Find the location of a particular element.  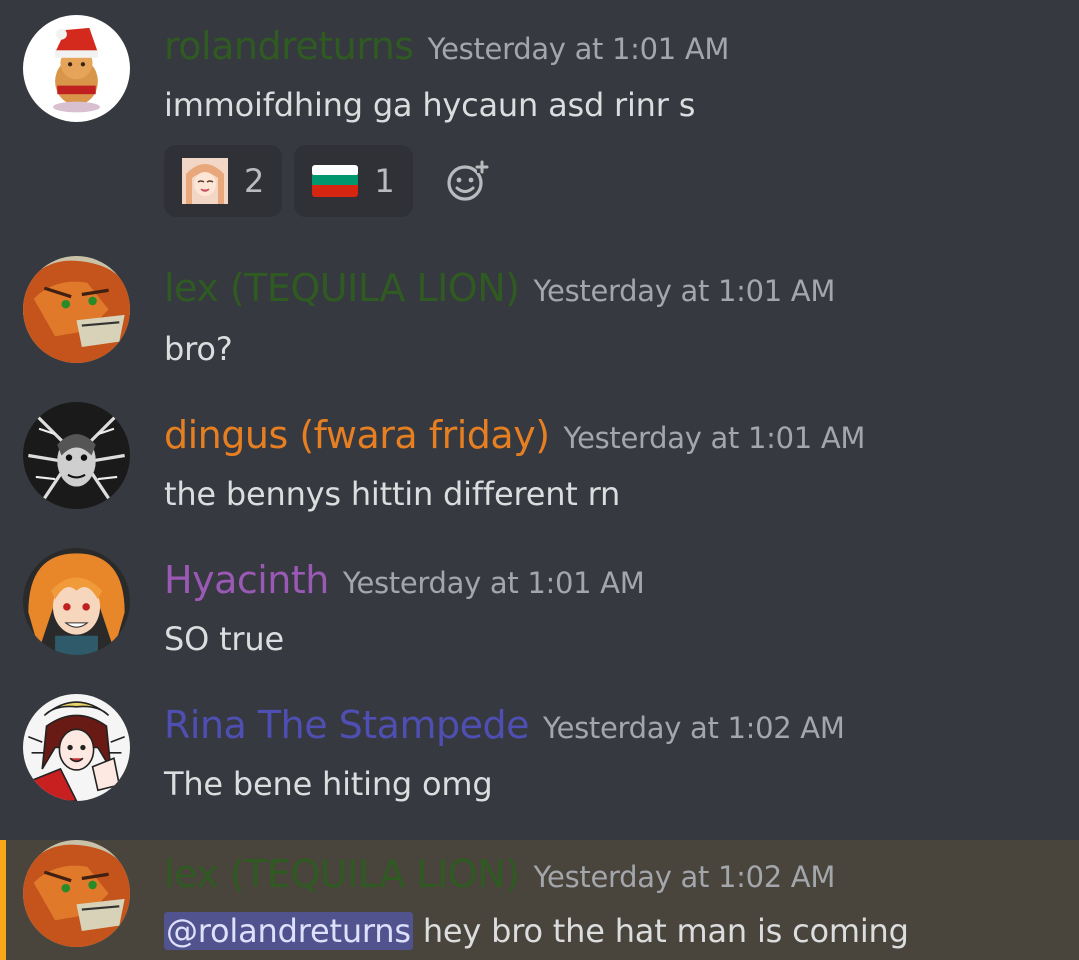

christmas-hat-plush-avatar is located at coordinates (76, 68).